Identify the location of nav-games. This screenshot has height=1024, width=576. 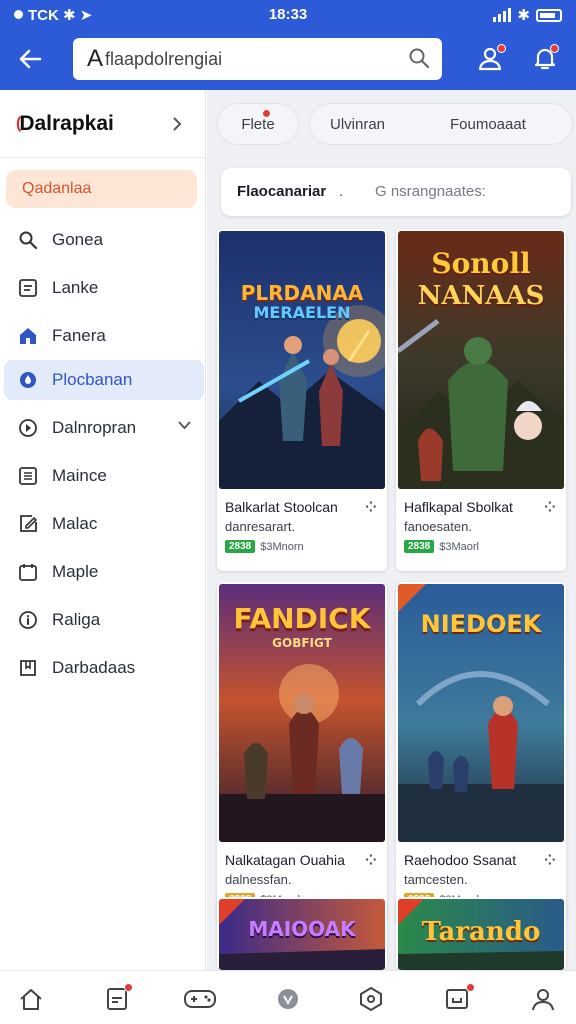
(200, 999).